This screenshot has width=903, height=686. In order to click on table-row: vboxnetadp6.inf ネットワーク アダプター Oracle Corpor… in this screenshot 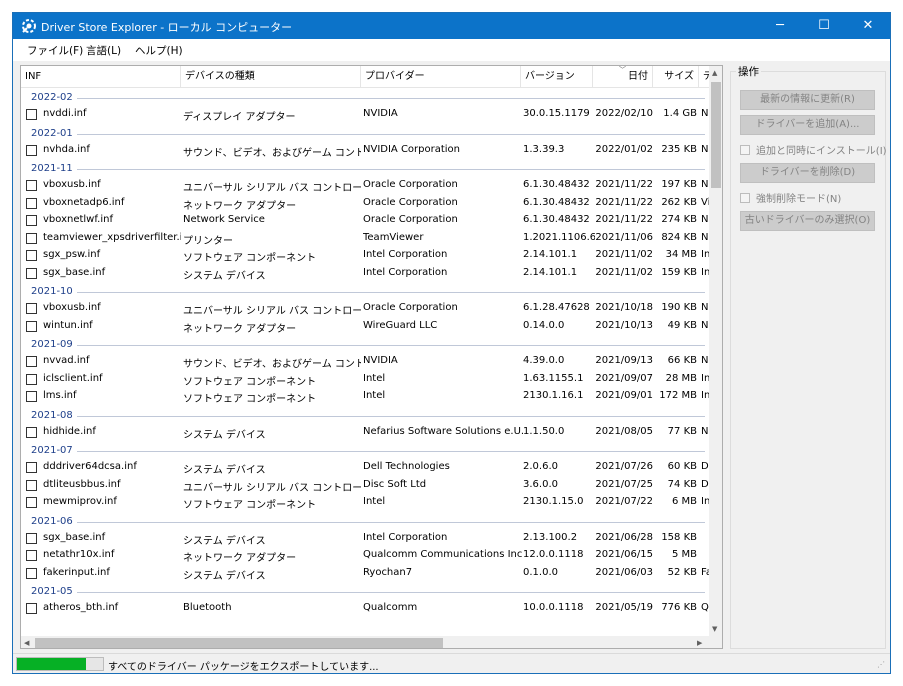, I will do `click(365, 204)`.